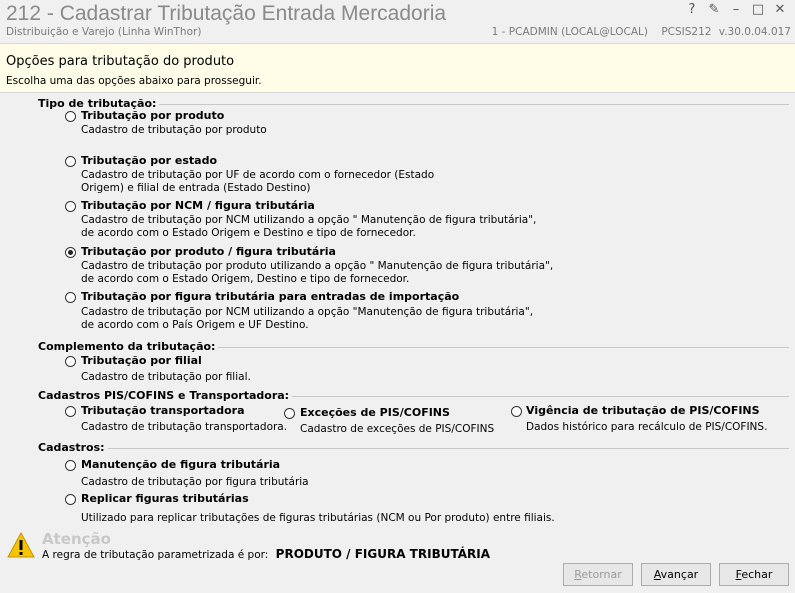 Image resolution: width=795 pixels, height=593 pixels. What do you see at coordinates (780, 10) in the screenshot?
I see `close-icon: ✕` at bounding box center [780, 10].